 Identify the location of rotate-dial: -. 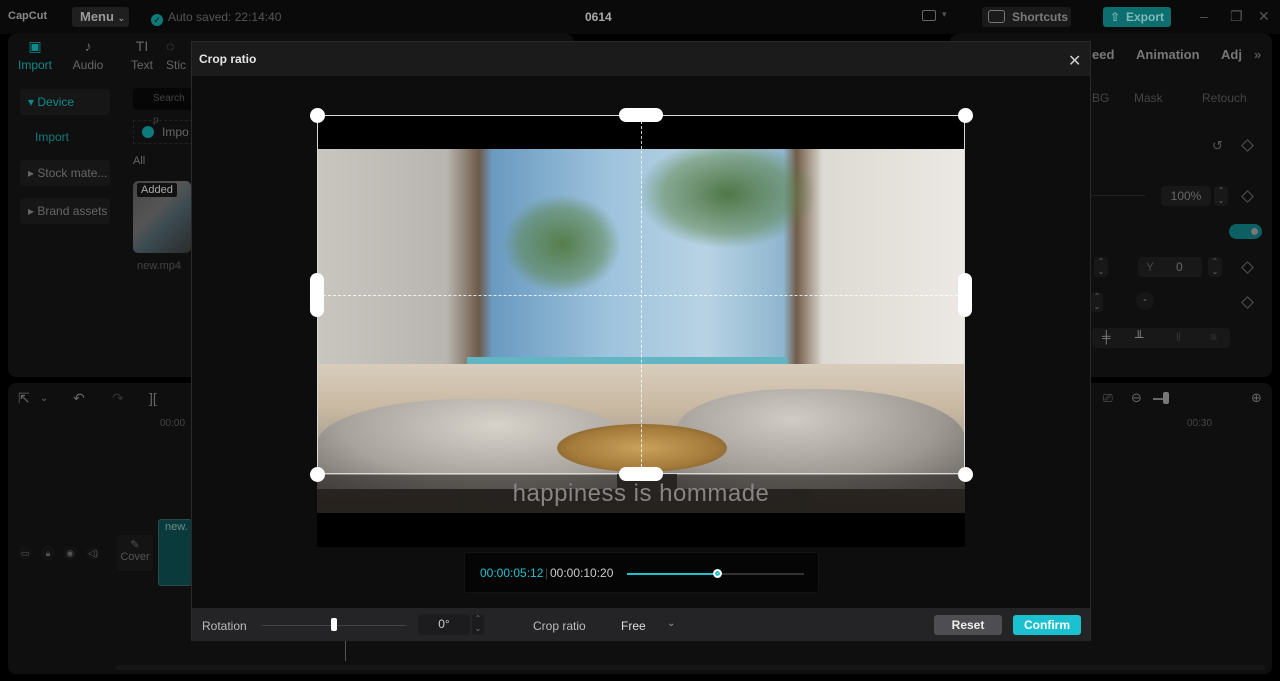
(1145, 301).